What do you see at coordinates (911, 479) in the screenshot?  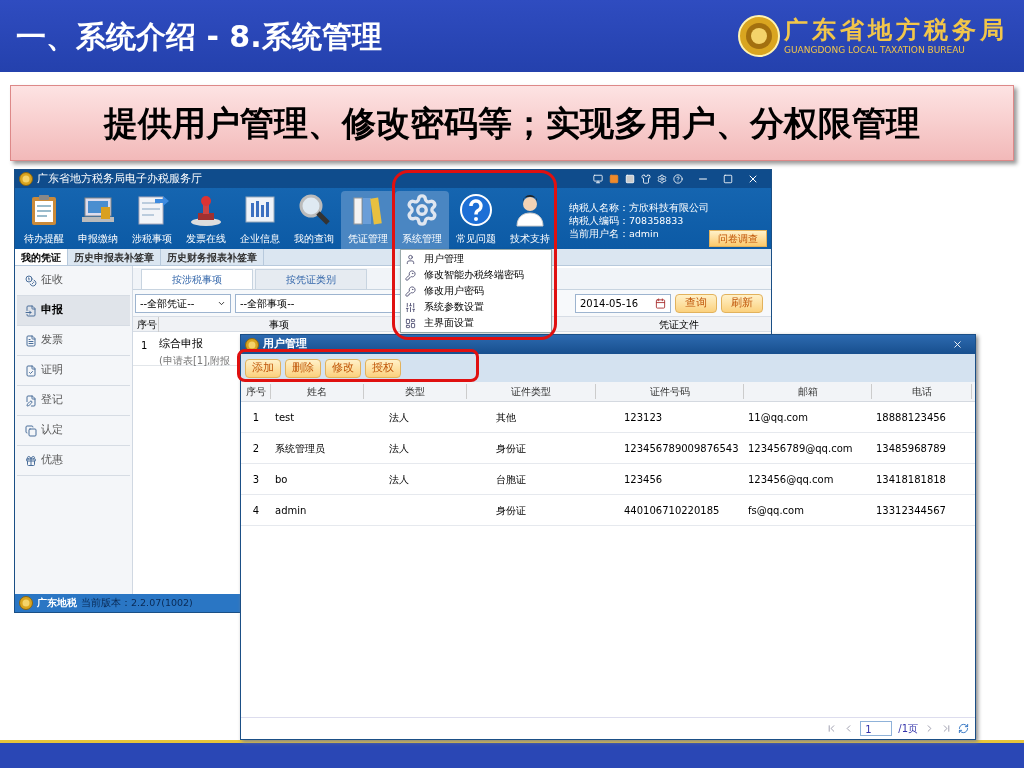 I see `table-cell: 13418181818` at bounding box center [911, 479].